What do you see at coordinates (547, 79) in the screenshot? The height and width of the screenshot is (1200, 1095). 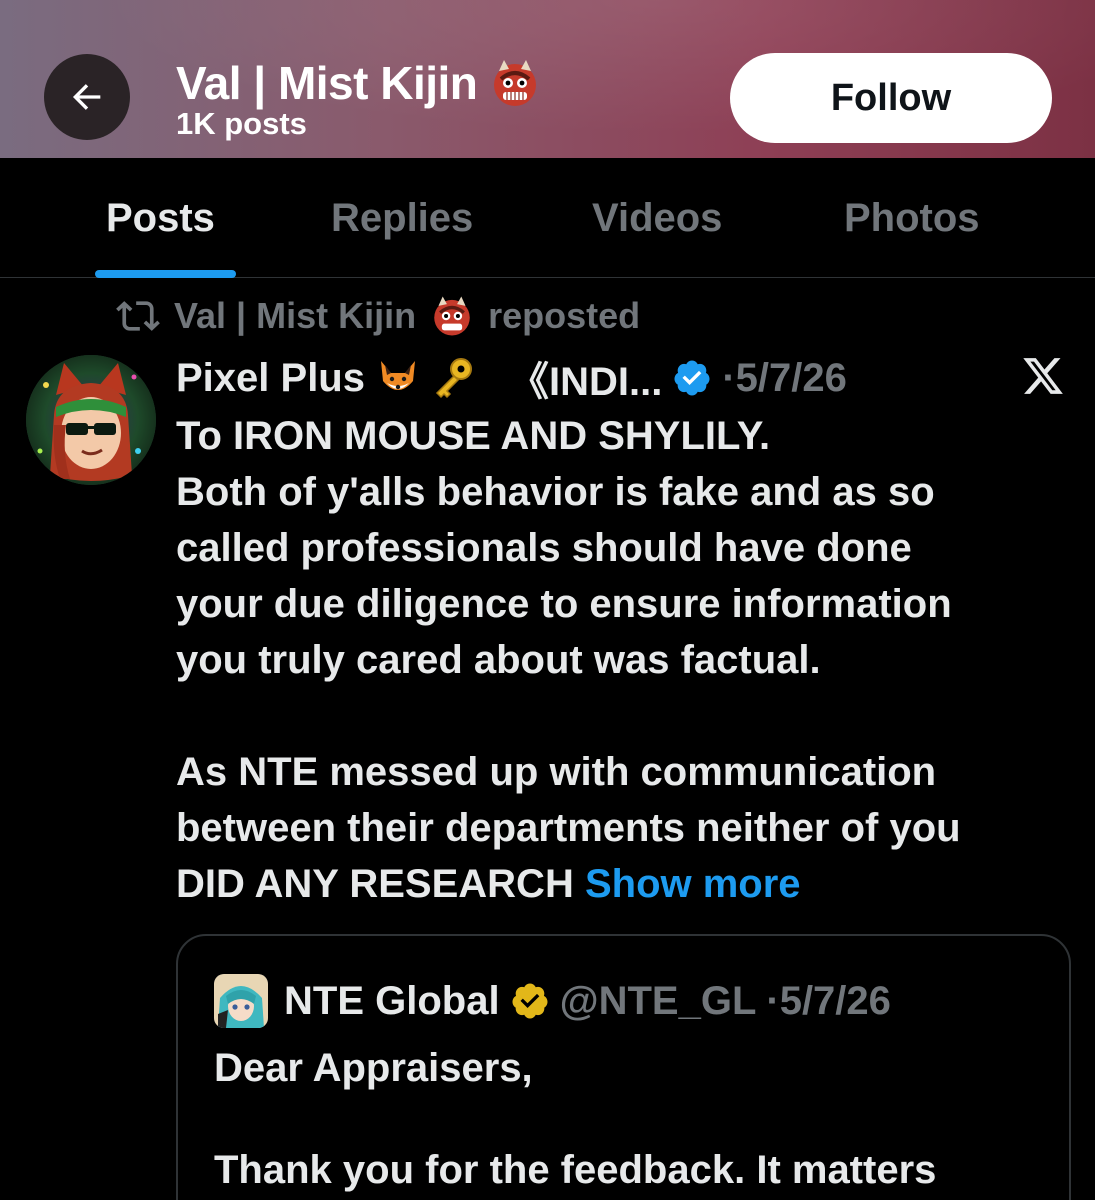 I see `profile-header: Val | Mist Kijin 1K posts Follow` at bounding box center [547, 79].